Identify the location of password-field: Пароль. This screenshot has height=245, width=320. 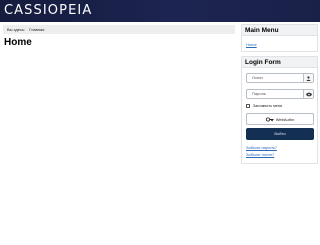
(280, 94).